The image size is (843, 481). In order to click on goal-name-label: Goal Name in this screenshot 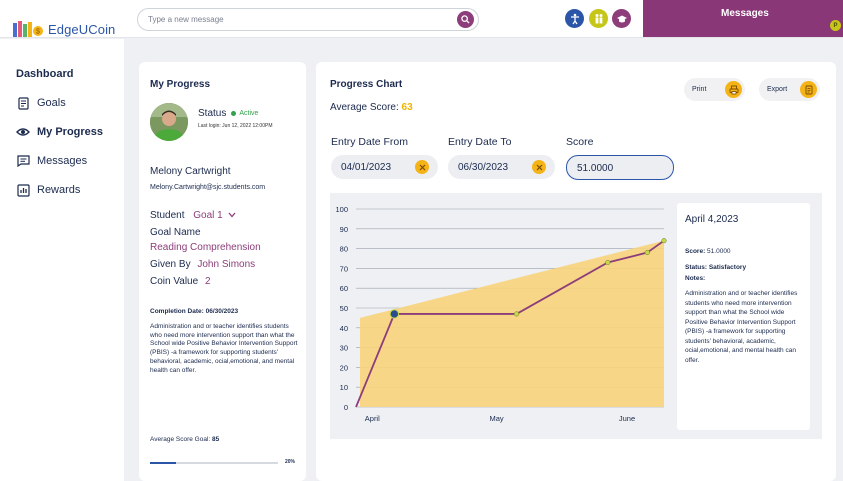, I will do `click(175, 232)`.